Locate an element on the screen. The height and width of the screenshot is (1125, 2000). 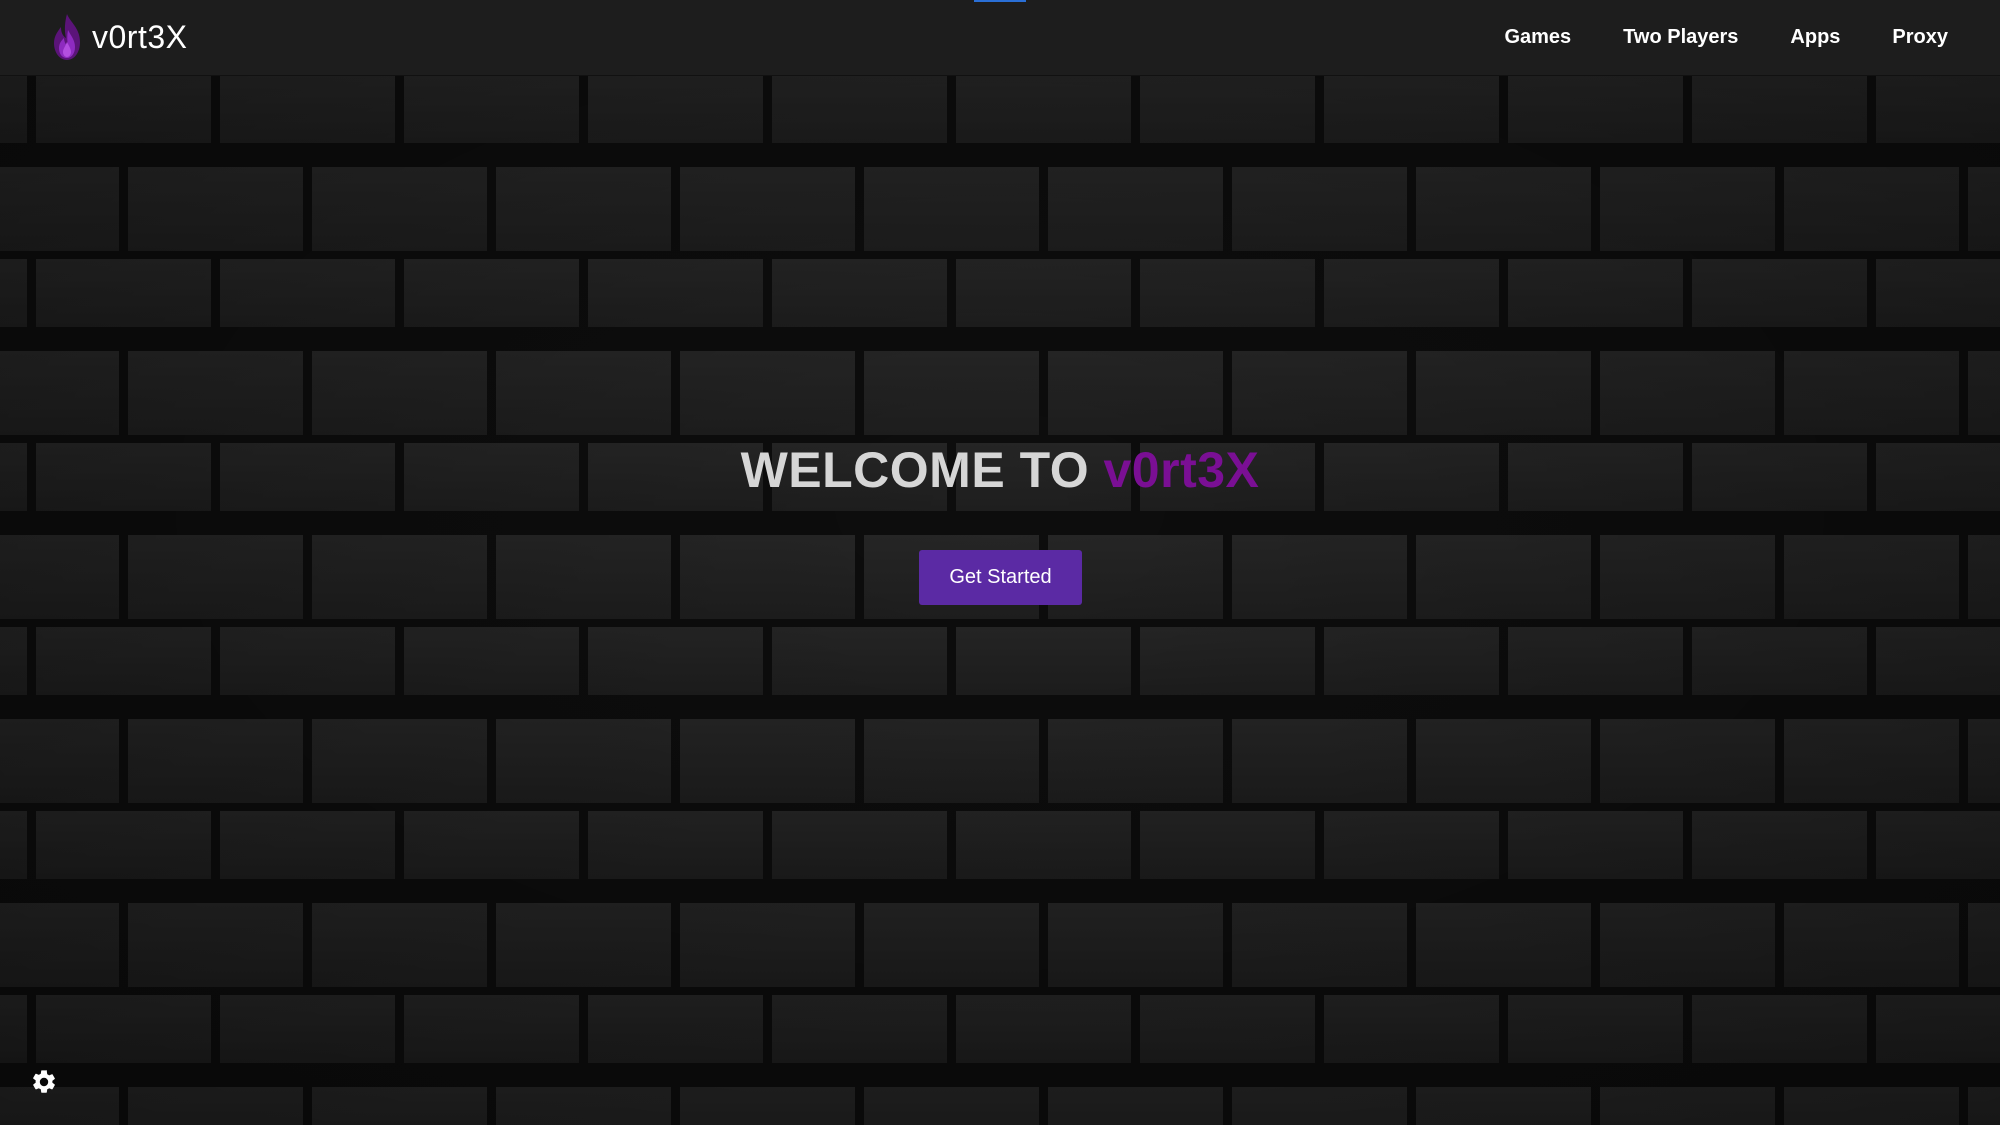
top-navbar: v0rt3X Games Two Players Apps Proxy is located at coordinates (1000, 37).